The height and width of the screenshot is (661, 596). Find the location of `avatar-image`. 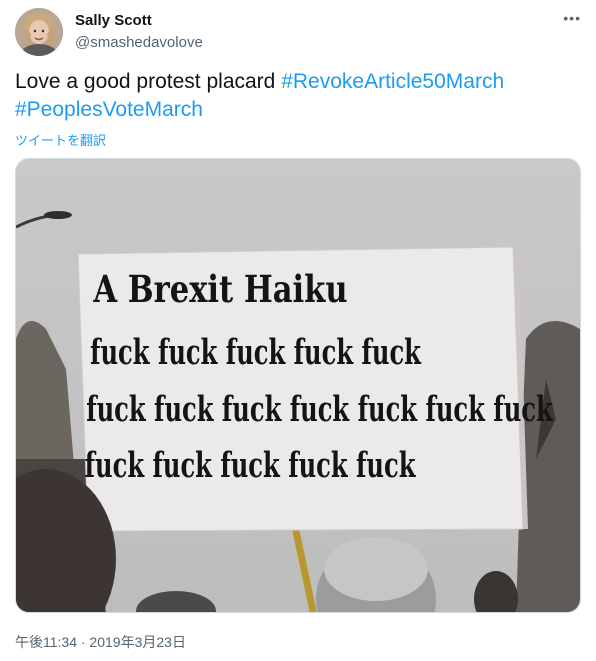

avatar-image is located at coordinates (39, 32).